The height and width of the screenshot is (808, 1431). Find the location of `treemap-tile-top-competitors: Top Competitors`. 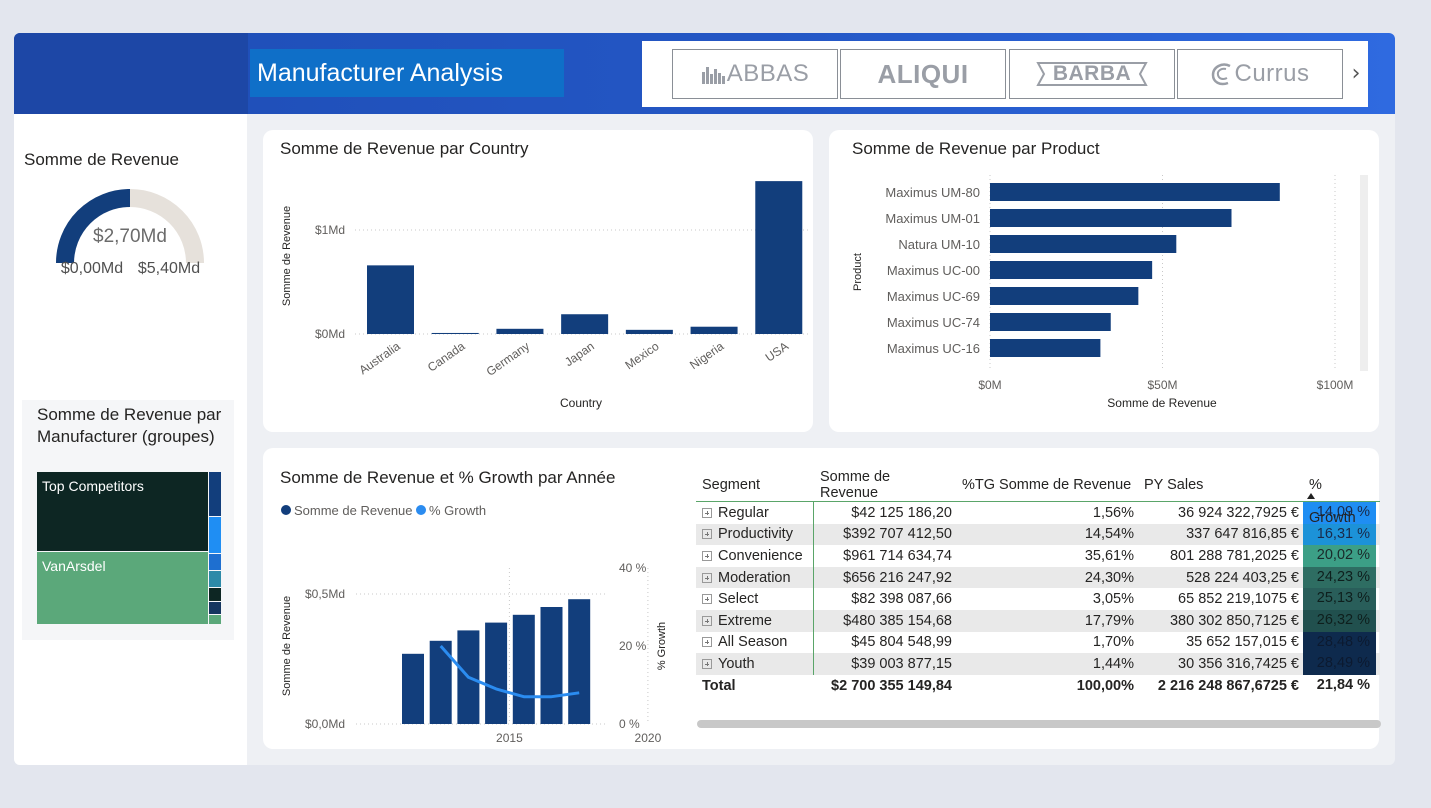

treemap-tile-top-competitors: Top Competitors is located at coordinates (122, 511).